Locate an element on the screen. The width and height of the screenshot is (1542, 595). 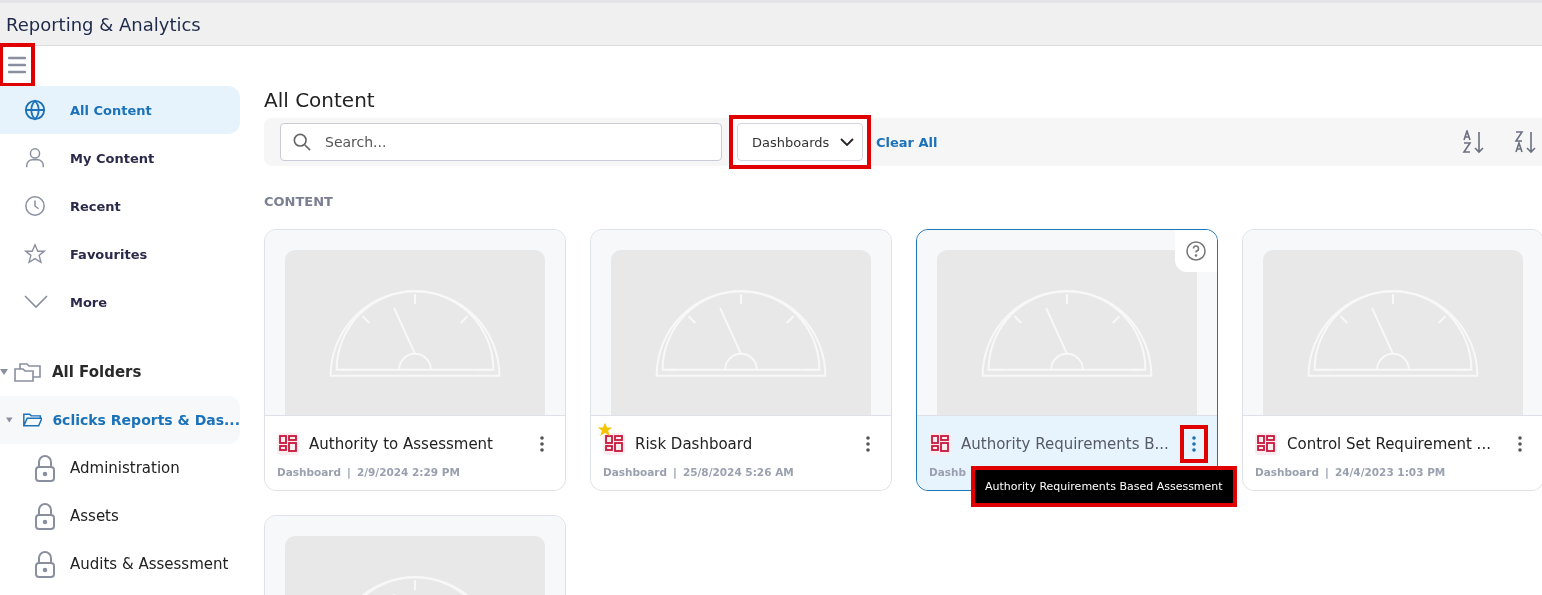
card-title: Authority to Assessment is located at coordinates (401, 444).